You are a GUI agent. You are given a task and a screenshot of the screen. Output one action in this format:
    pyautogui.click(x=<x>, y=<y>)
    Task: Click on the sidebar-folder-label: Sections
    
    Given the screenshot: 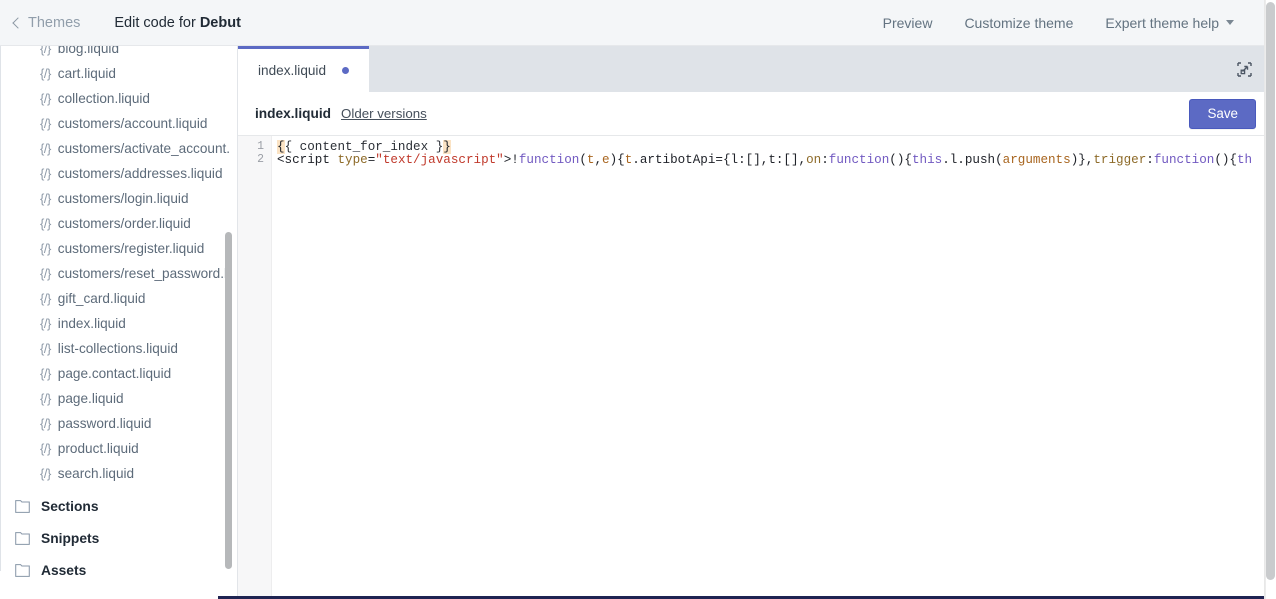 What is the action you would take?
    pyautogui.click(x=70, y=506)
    